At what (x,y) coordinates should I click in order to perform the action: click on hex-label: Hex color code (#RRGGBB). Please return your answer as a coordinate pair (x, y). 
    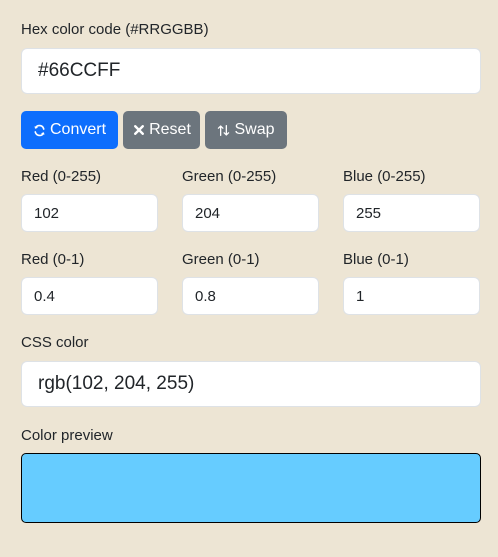
    Looking at the image, I should click on (115, 29).